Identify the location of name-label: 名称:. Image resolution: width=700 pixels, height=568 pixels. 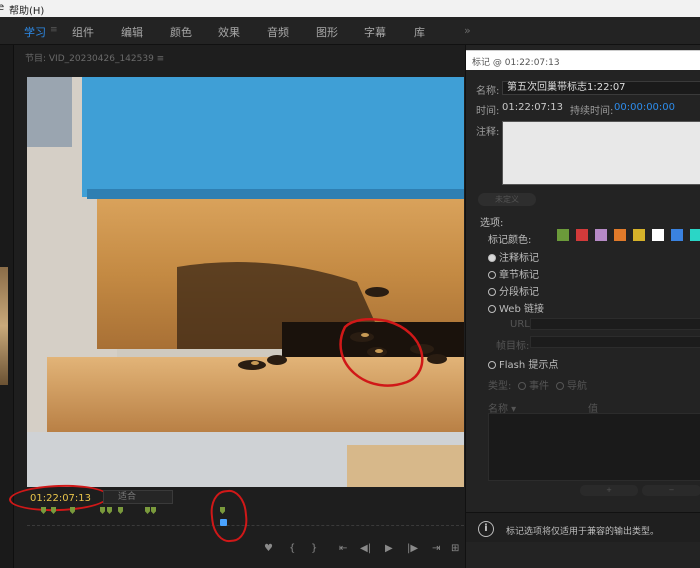
(488, 91).